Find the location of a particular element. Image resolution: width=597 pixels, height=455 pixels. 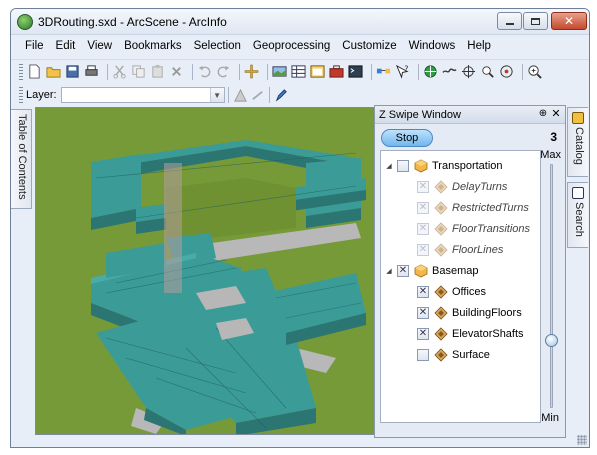

arcscene-app-icon is located at coordinates (25, 22).